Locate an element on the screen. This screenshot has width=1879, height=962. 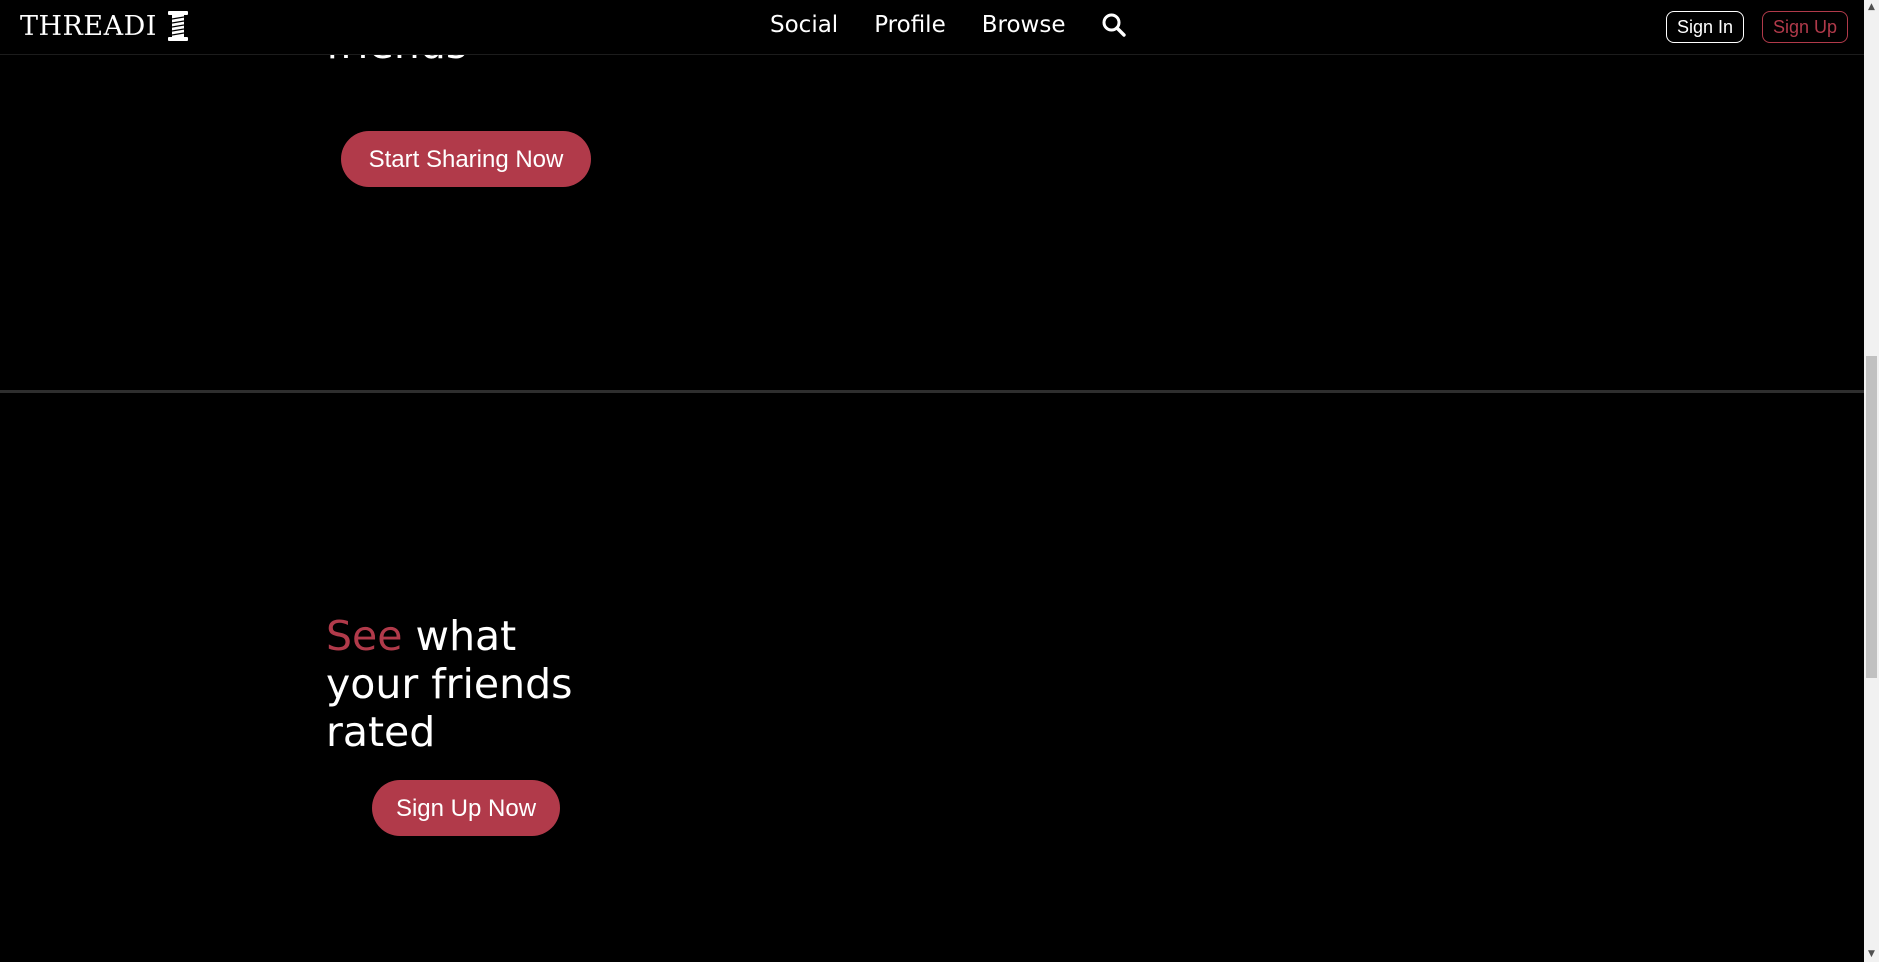
section-divider is located at coordinates (932, 391).